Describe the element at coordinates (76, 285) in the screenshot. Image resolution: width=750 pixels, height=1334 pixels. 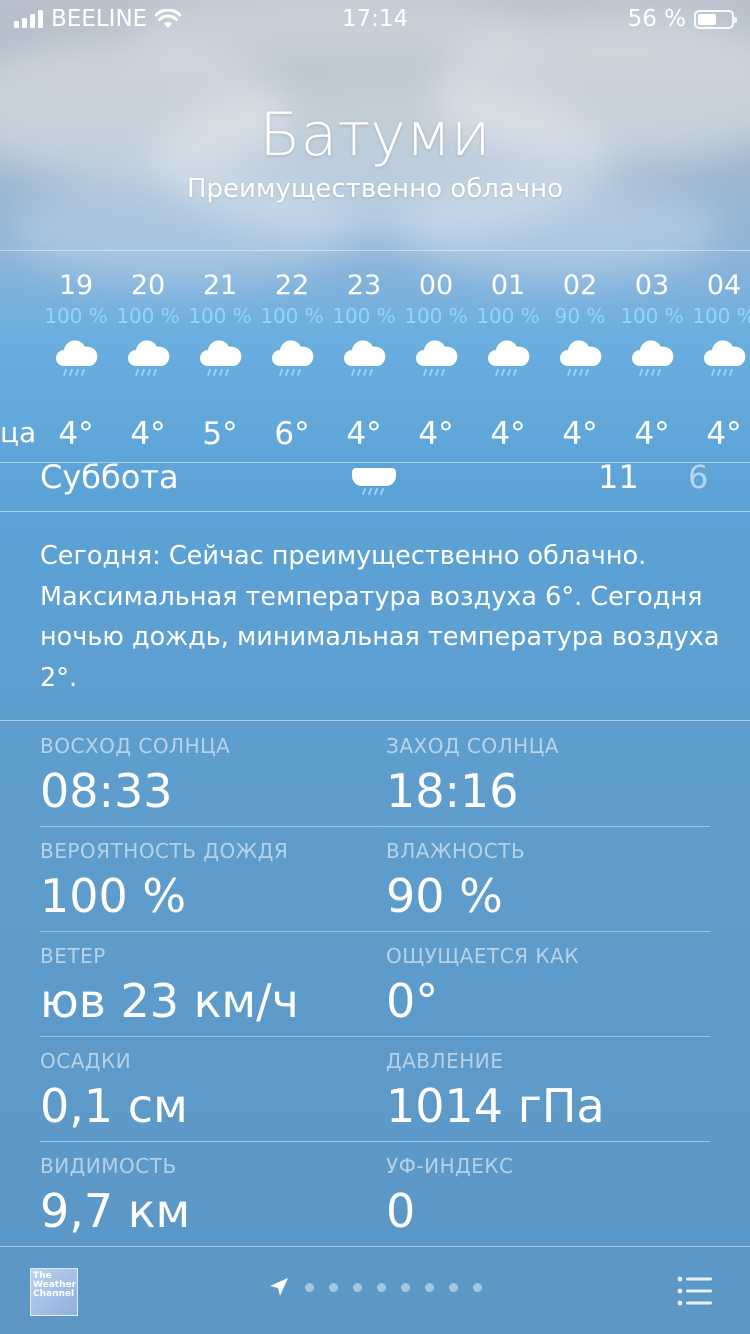
I see `hour-label: 19` at that location.